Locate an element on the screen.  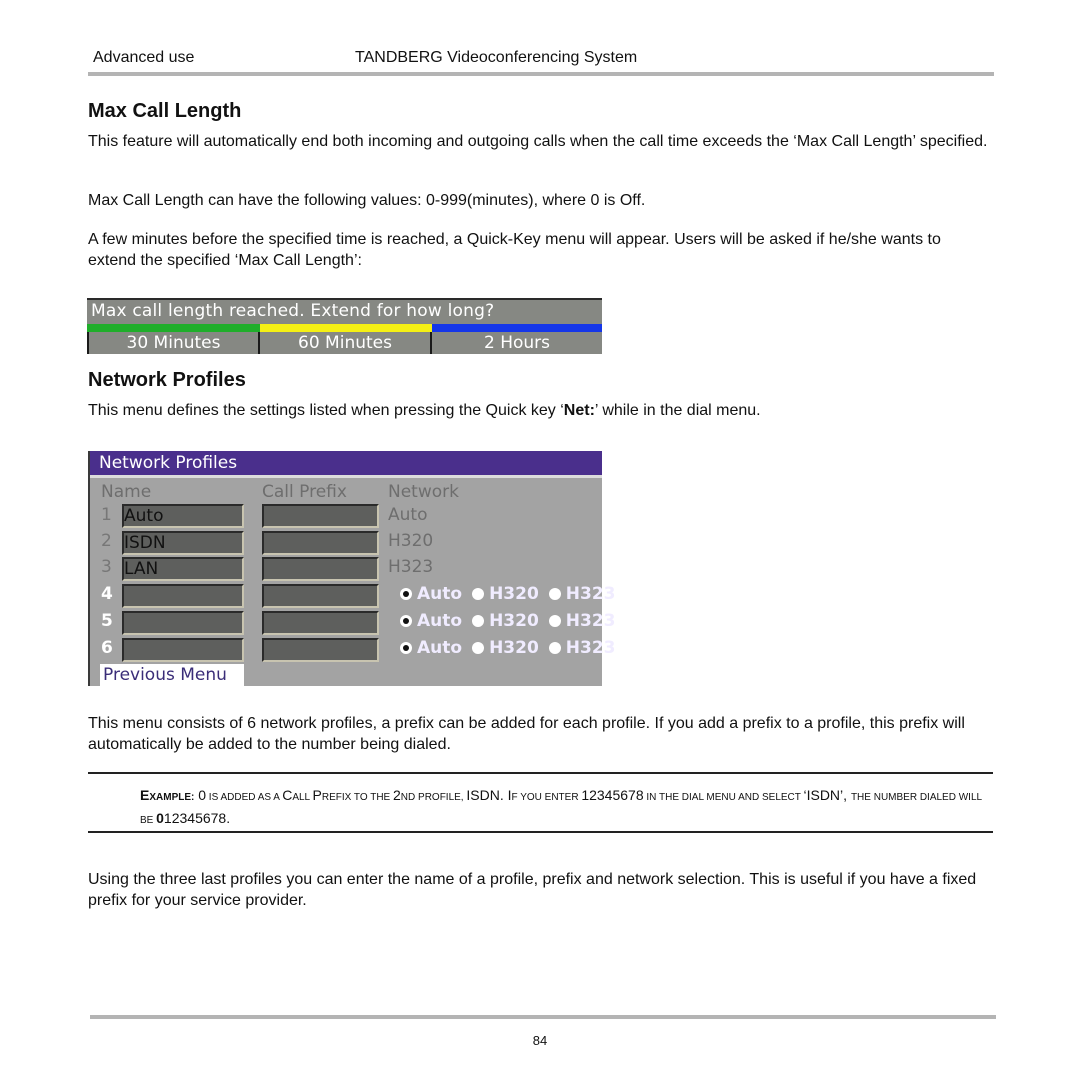
example-text: f you enter is located at coordinates (546, 797).